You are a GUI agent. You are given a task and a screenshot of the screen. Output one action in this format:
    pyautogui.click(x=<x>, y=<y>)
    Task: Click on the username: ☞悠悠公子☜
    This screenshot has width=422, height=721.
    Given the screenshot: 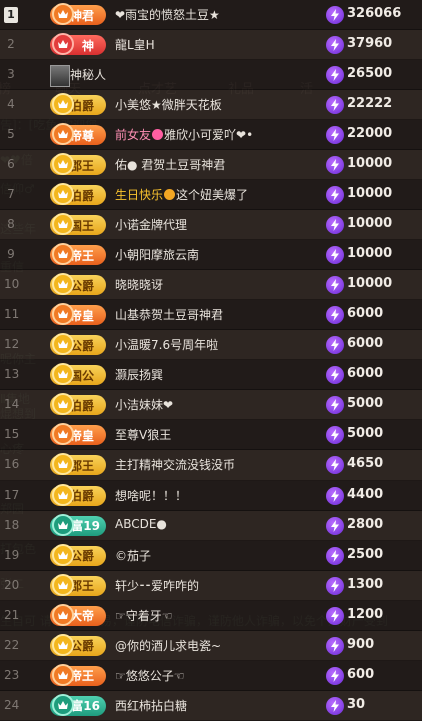 What is the action you would take?
    pyautogui.click(x=150, y=675)
    